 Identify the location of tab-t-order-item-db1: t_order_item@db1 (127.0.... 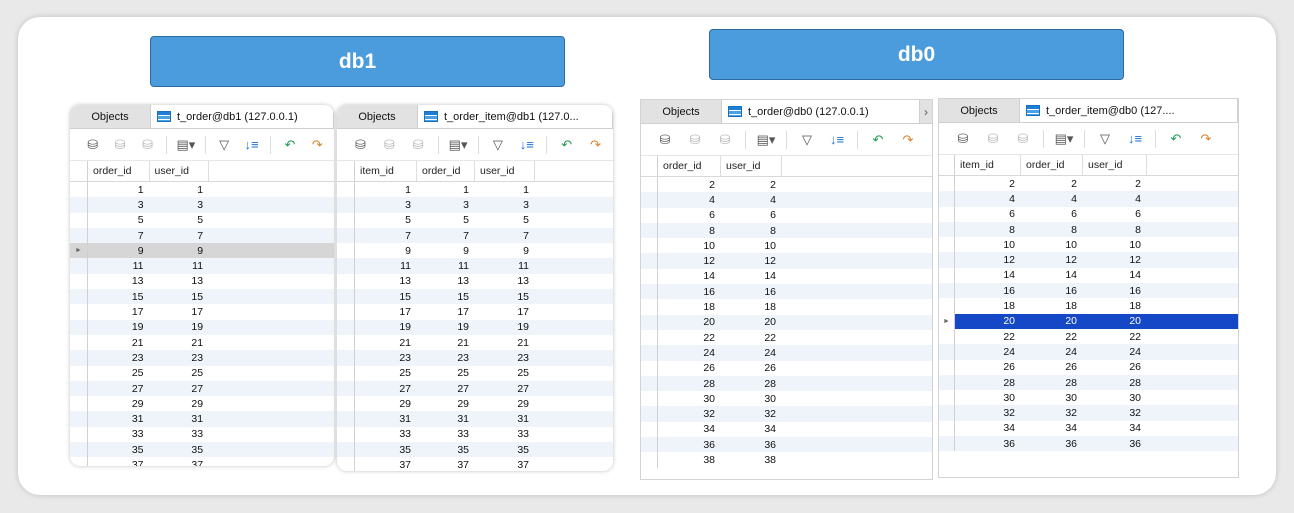
(515, 116).